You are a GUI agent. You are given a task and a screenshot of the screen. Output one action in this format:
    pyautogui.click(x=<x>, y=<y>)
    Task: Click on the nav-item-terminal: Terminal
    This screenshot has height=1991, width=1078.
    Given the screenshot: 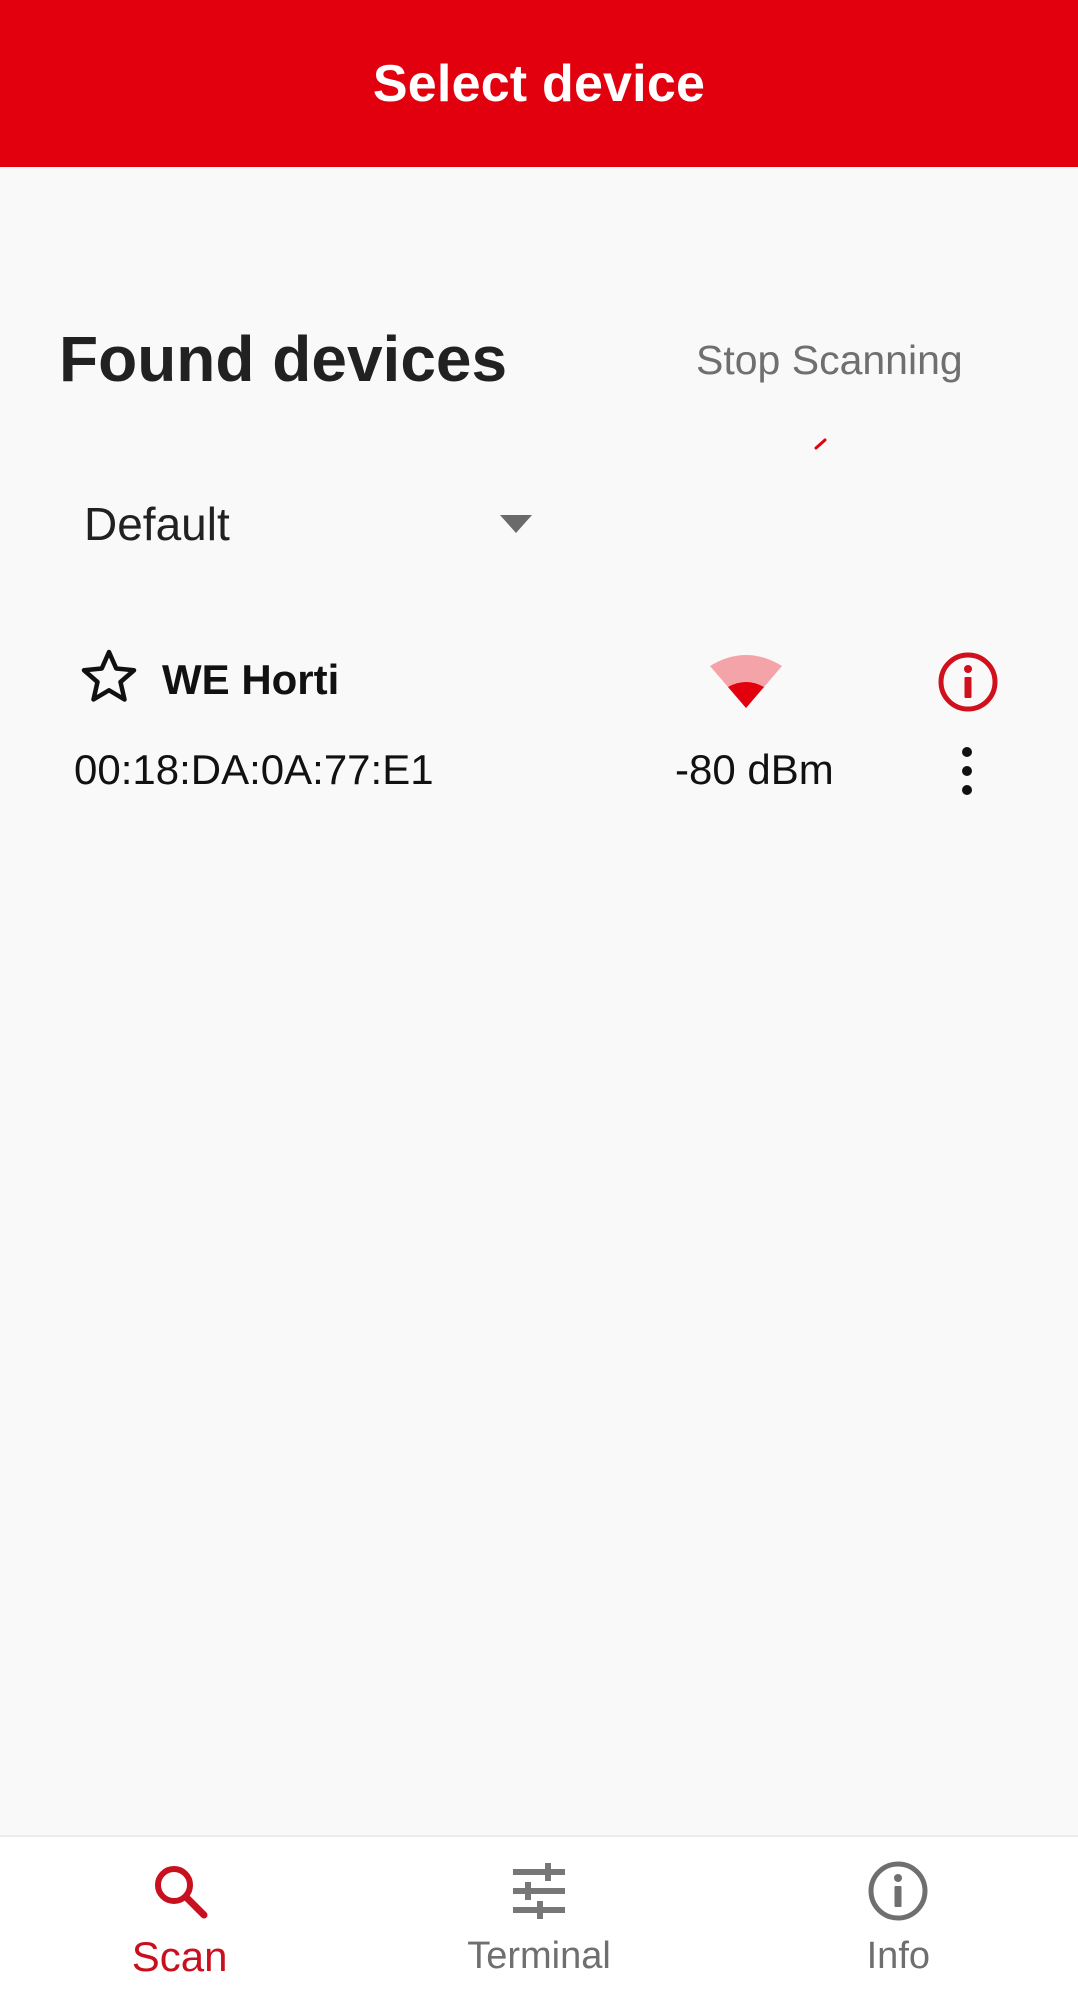 What is the action you would take?
    pyautogui.click(x=538, y=1914)
    